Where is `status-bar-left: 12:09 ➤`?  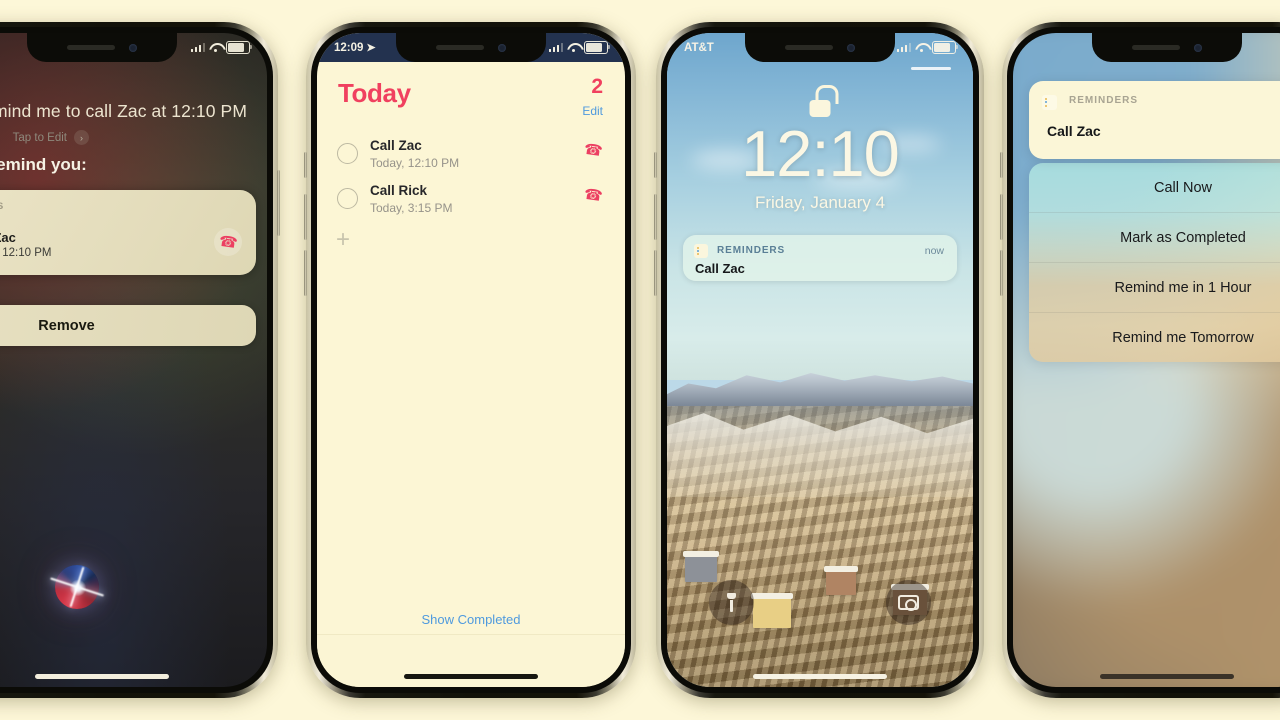 status-bar-left: 12:09 ➤ is located at coordinates (355, 48).